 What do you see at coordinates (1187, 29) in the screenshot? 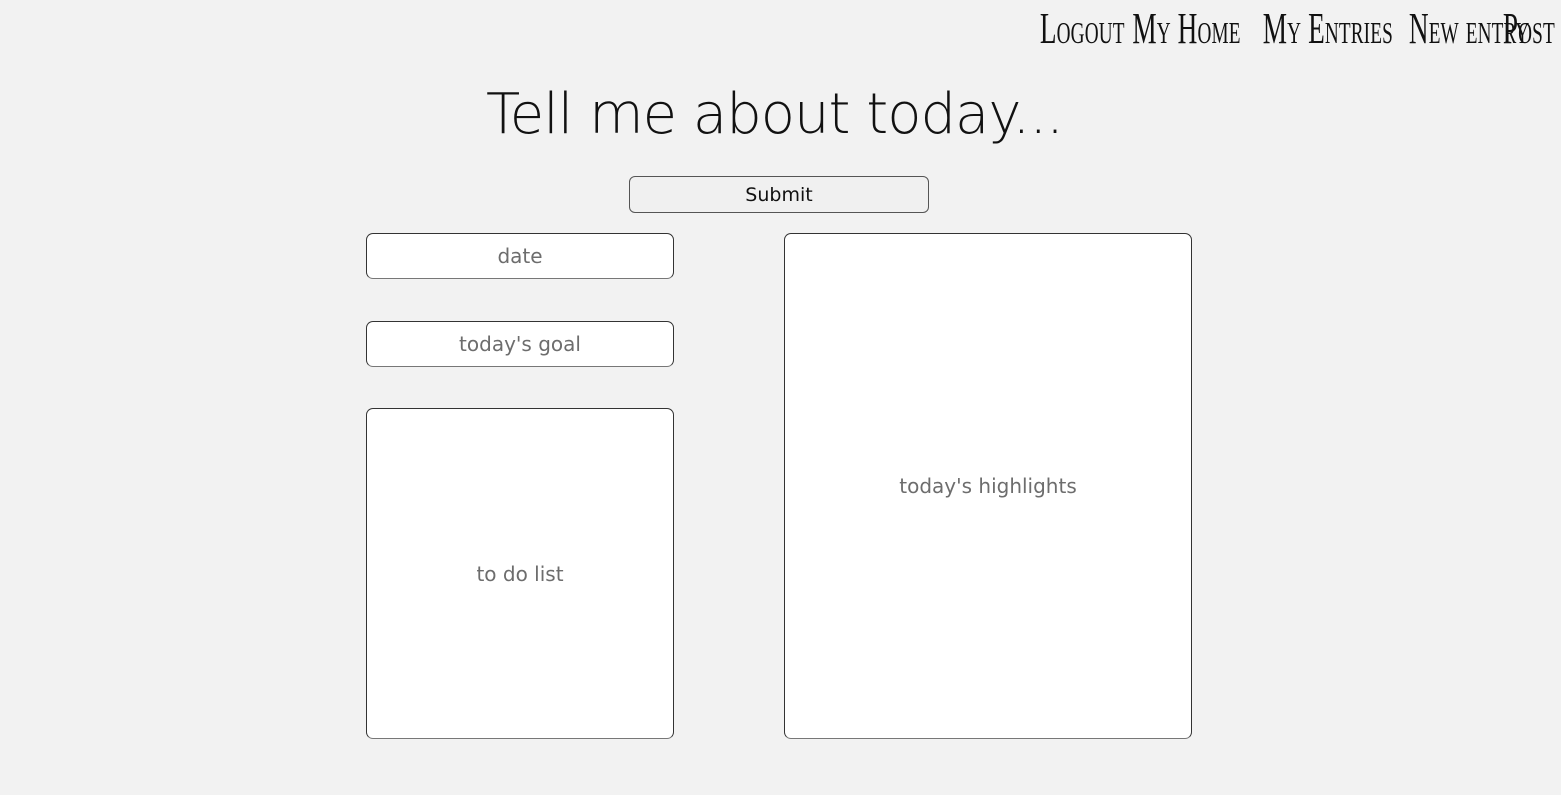
I see `nav-my-home-link: My Home` at bounding box center [1187, 29].